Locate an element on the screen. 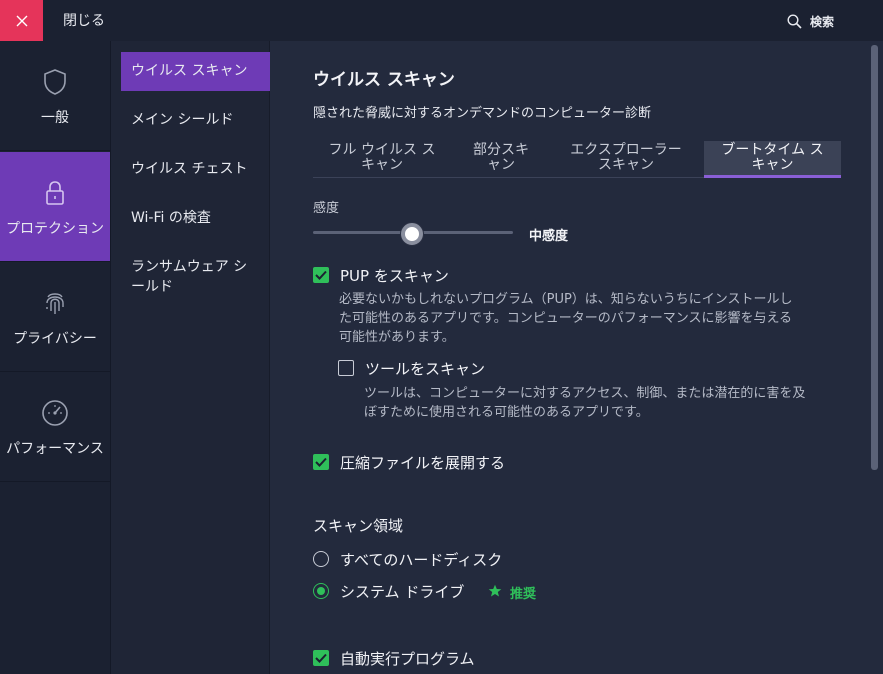  lock-icon is located at coordinates (55, 193).